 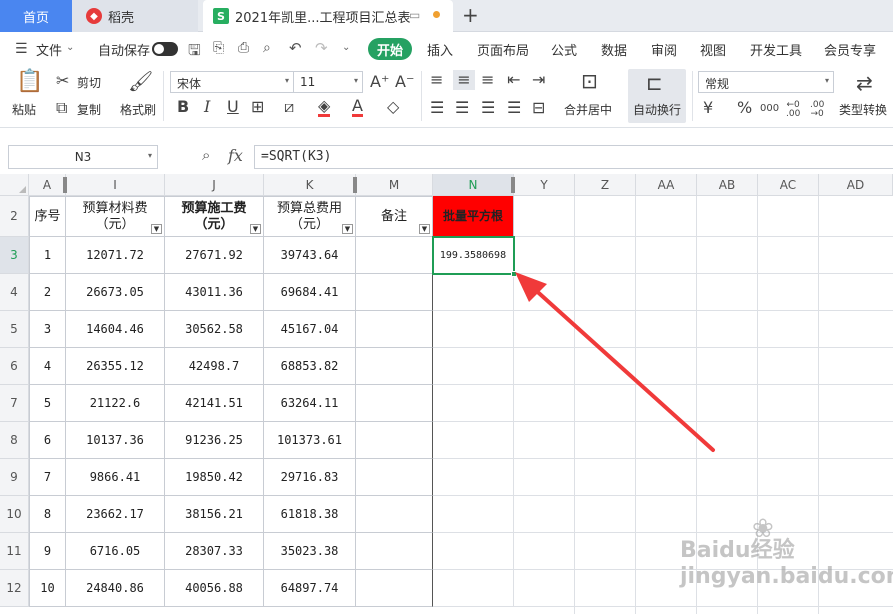 I want to click on copy-button: 复制, so click(x=89, y=109).